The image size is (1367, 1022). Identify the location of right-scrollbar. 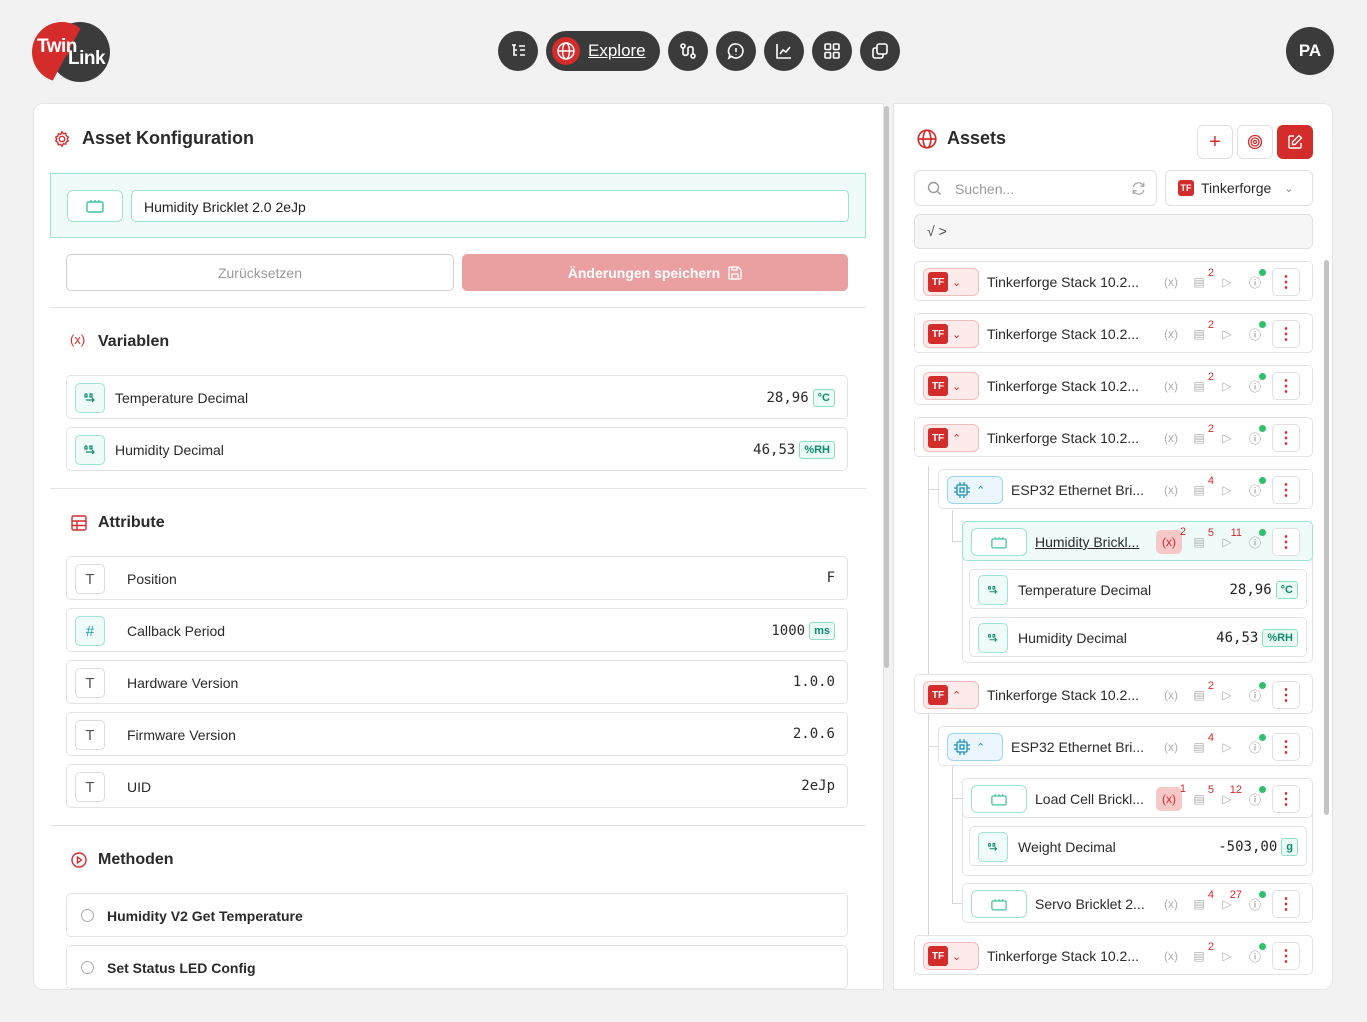
(1326, 537).